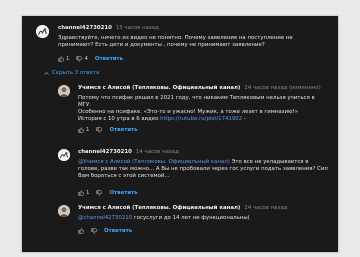 The width and height of the screenshot is (360, 257). I want to click on comment-actions: 1 4 Ответить, so click(90, 59).